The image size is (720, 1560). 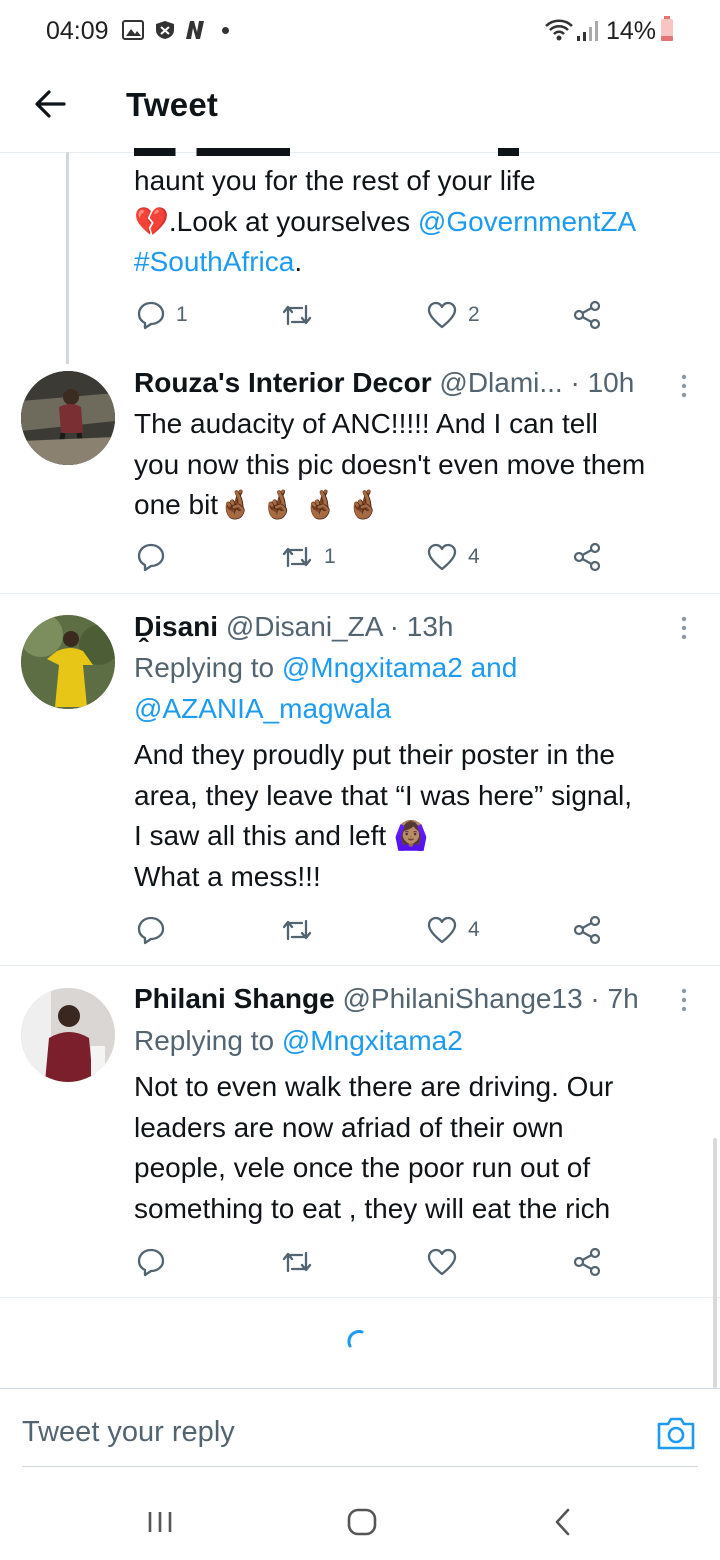 What do you see at coordinates (527, 221) in the screenshot?
I see `mention-link: @GovernmentZA` at bounding box center [527, 221].